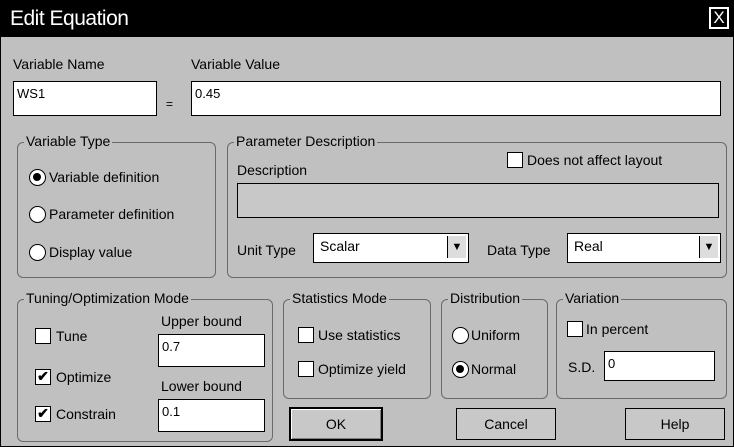 The image size is (734, 447). I want to click on tune-checkbox, so click(43, 336).